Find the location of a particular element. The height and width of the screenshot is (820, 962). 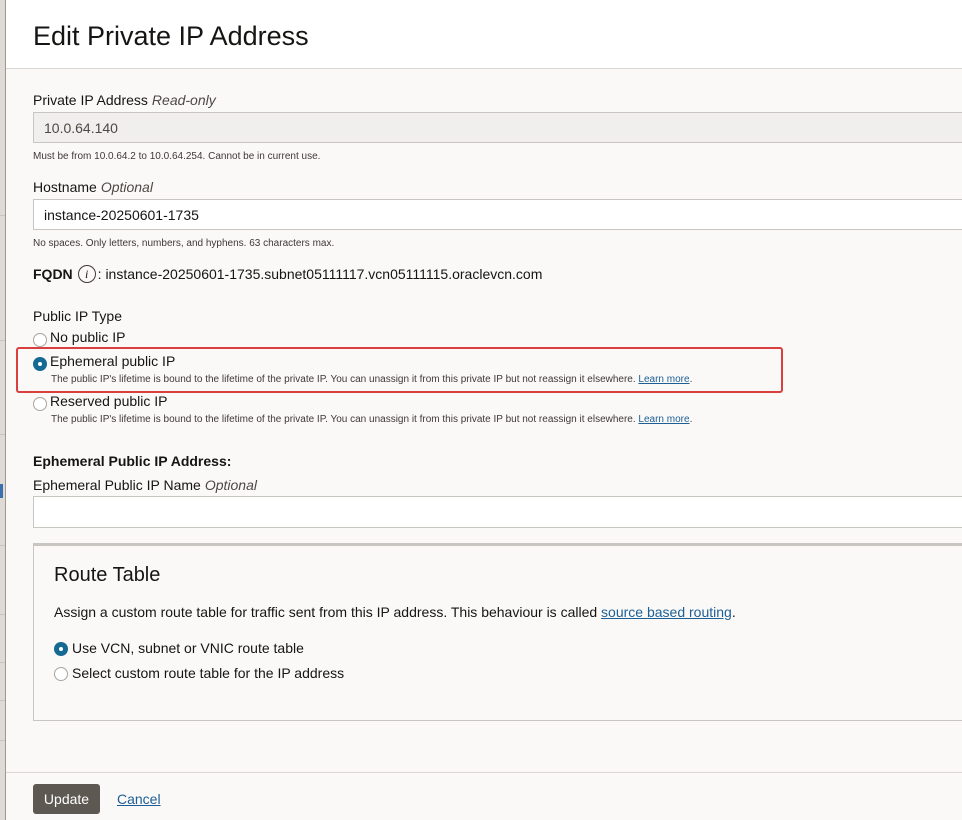

hostname-label-text: Hostname is located at coordinates (65, 187).